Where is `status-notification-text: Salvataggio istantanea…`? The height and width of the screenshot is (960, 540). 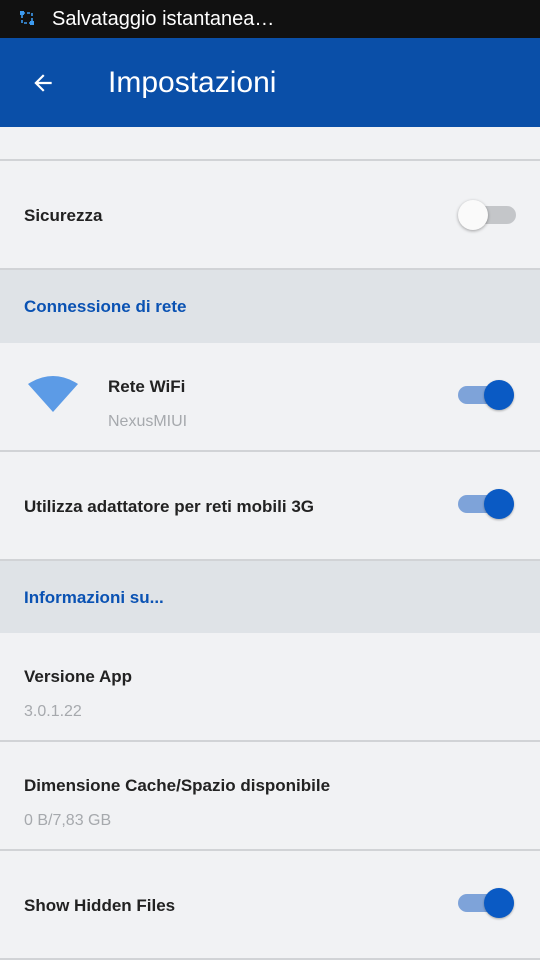 status-notification-text: Salvataggio istantanea… is located at coordinates (163, 19).